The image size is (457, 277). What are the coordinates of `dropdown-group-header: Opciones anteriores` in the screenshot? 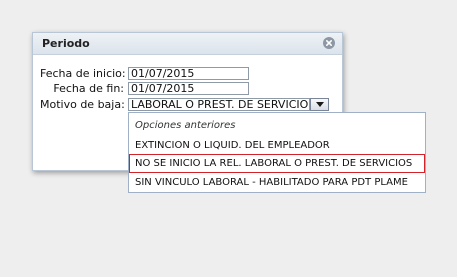 It's located at (185, 125).